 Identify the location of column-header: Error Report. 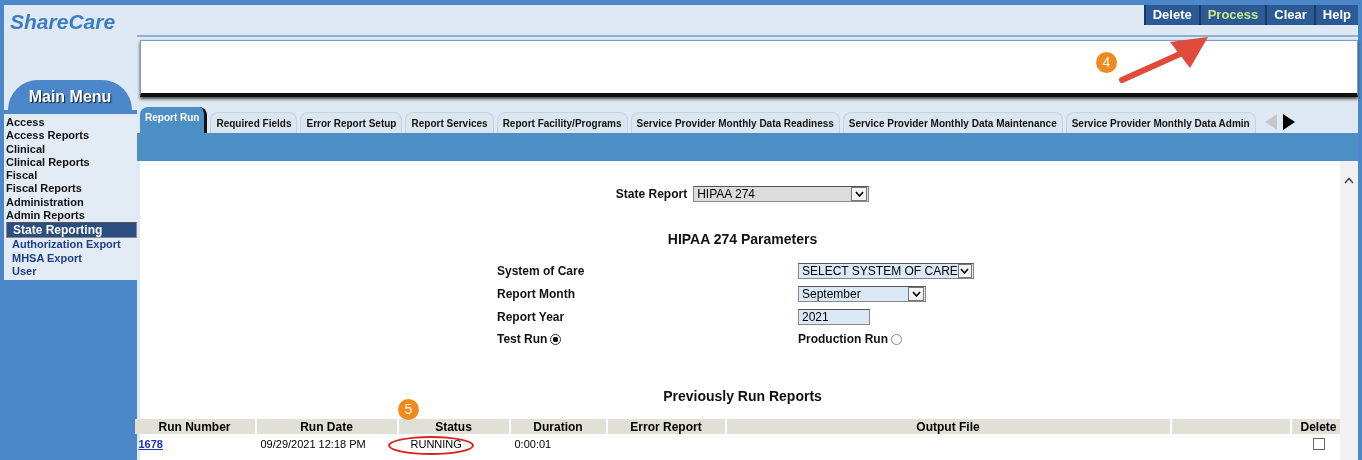
(666, 426).